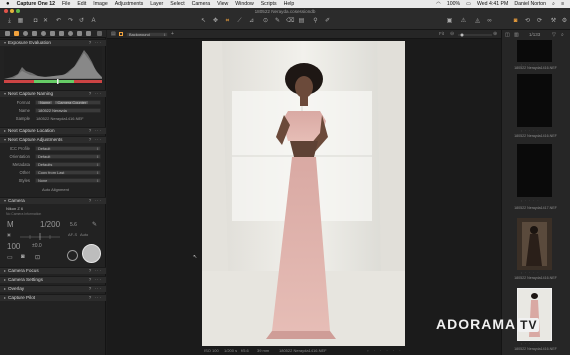 This screenshot has height=355, width=570. Describe the element at coordinates (88, 33) in the screenshot. I see `tab-batch-icon` at that location.